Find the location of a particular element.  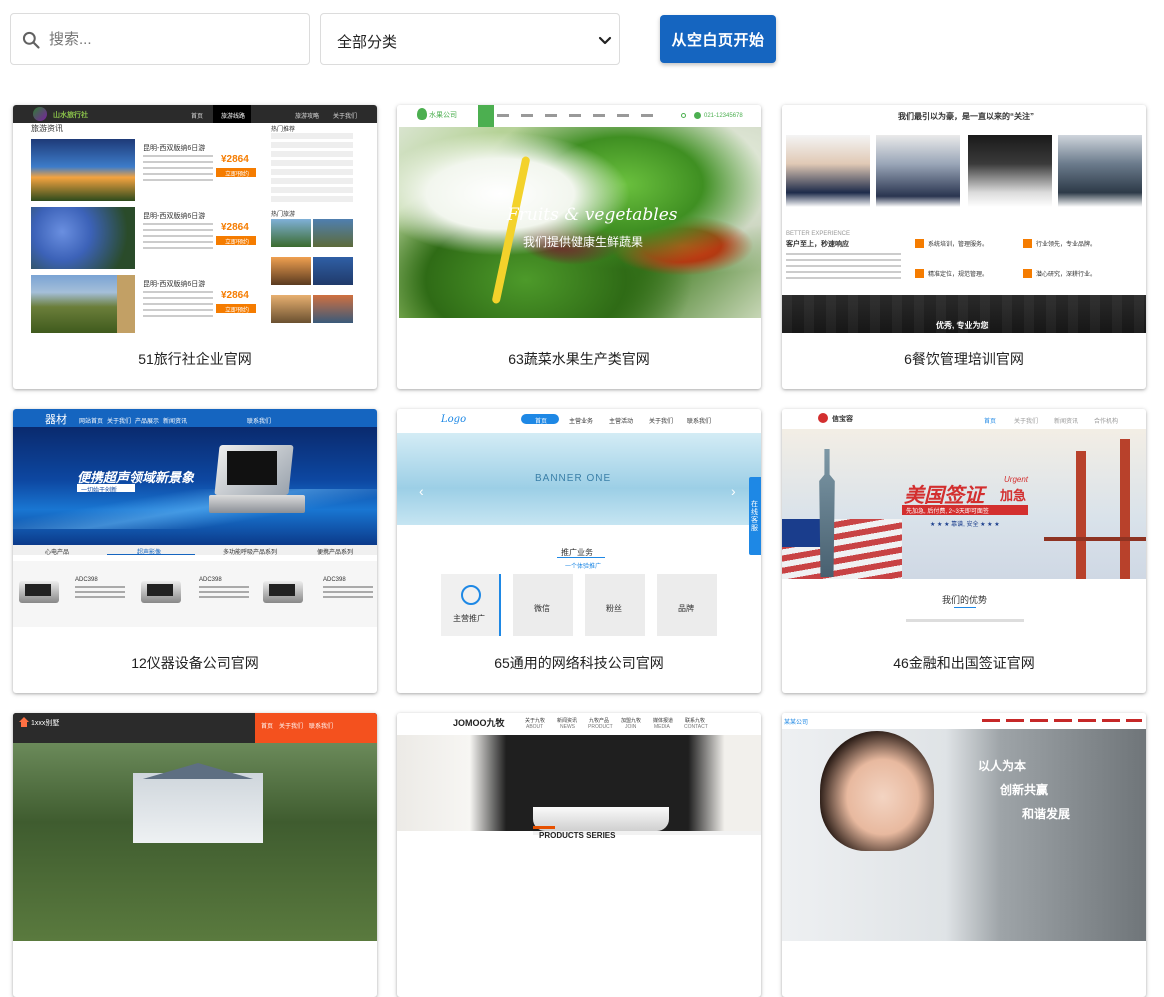

start-blank-button: 从空白页开始 is located at coordinates (718, 39).